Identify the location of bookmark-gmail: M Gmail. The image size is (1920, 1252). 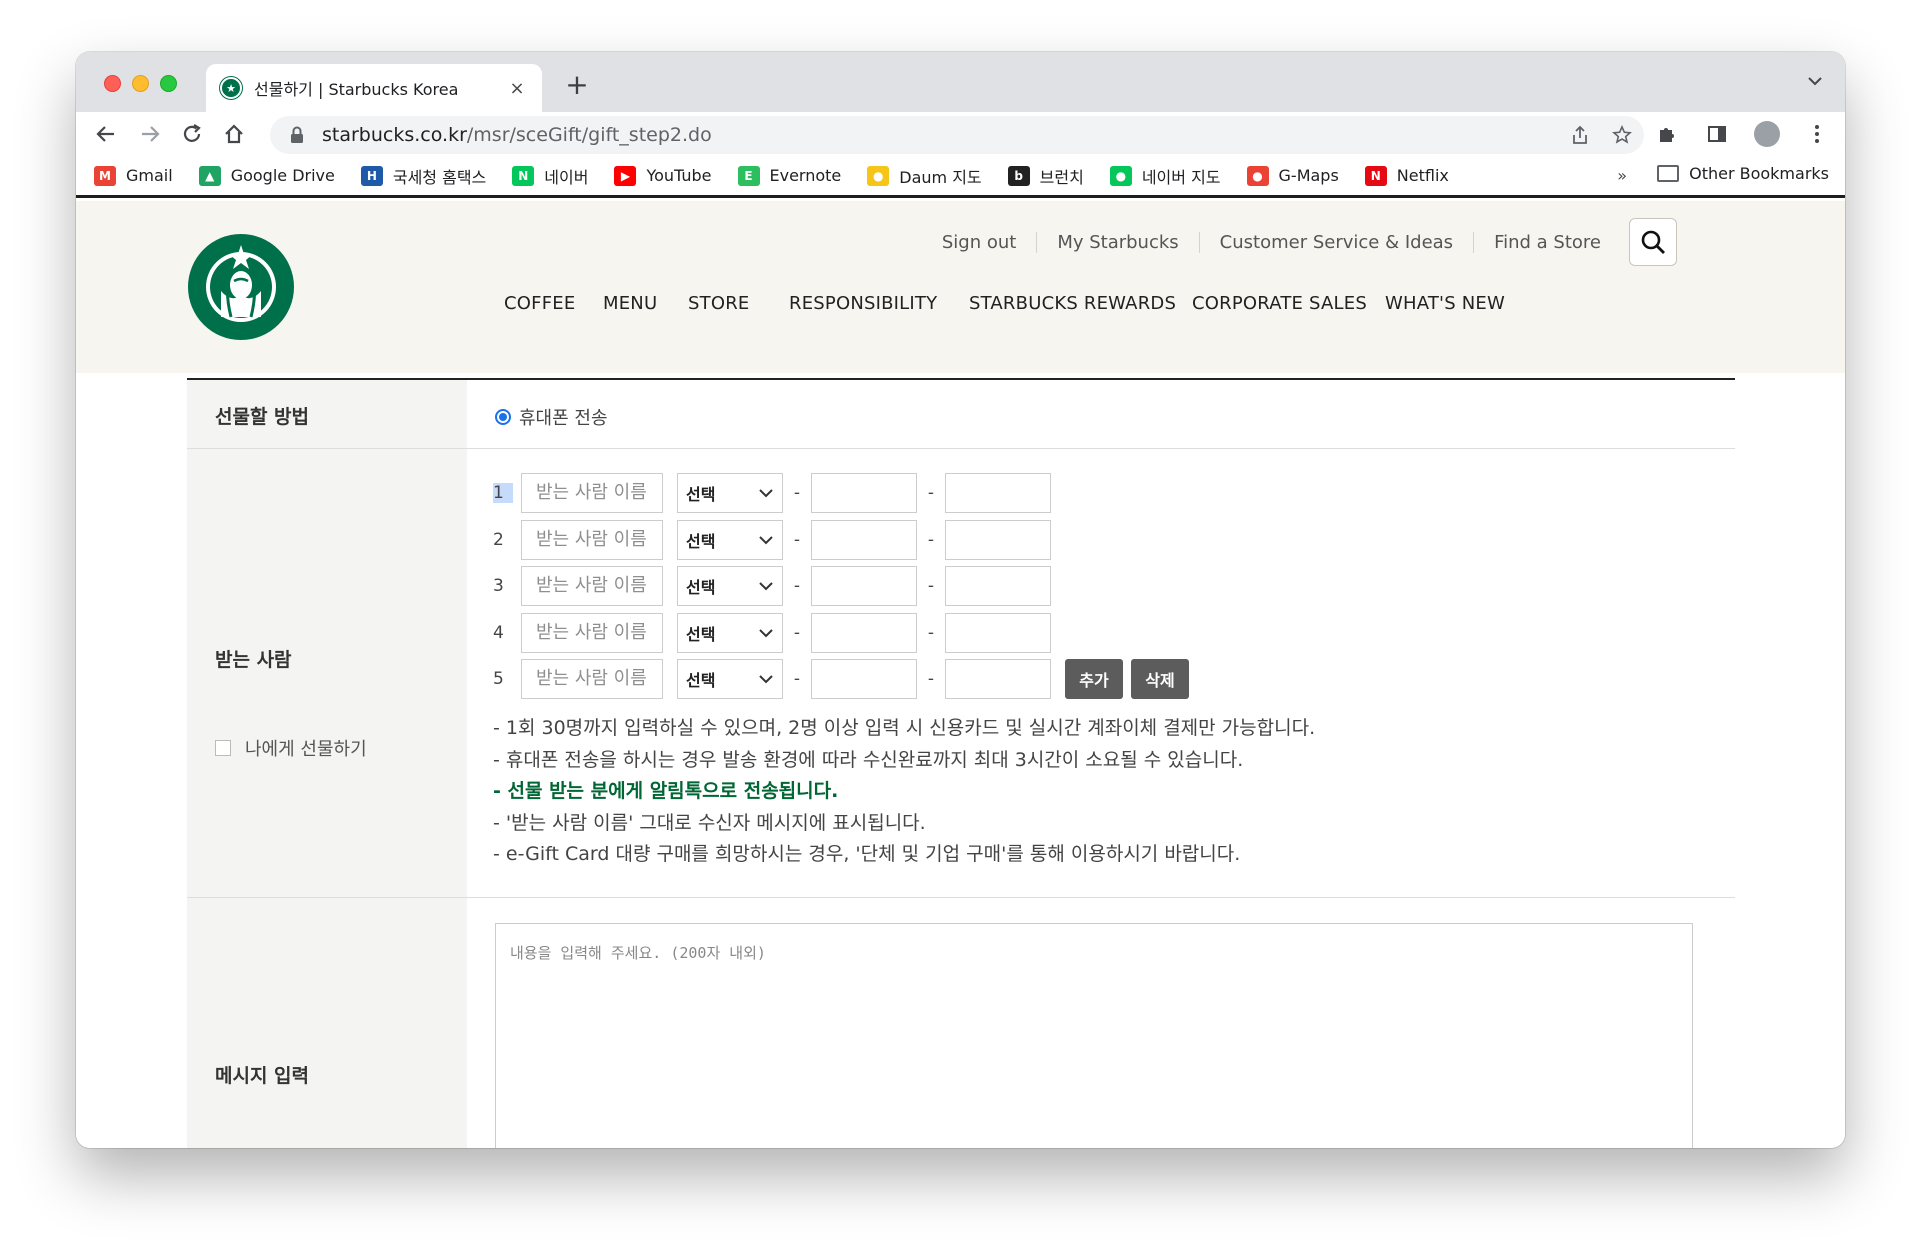
(133, 175).